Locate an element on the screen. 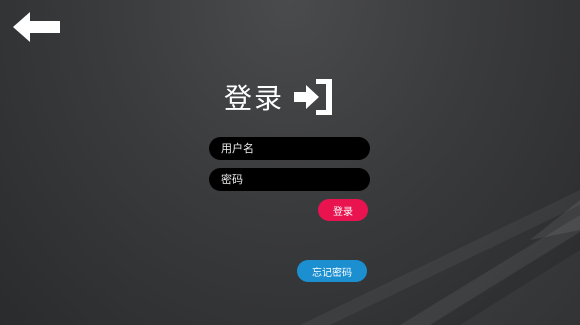 The height and width of the screenshot is (325, 580). page-title: 登录 is located at coordinates (253, 98).